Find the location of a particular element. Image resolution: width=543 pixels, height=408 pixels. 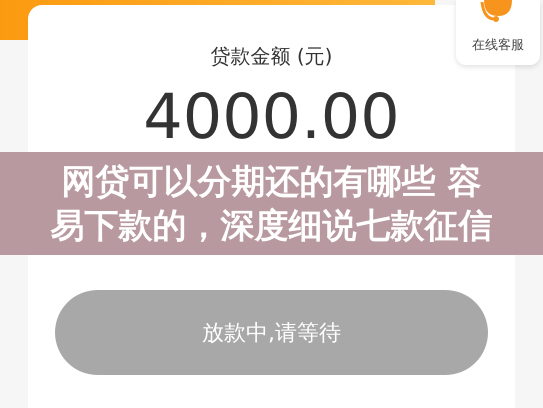

loan-amount: 4000.00 is located at coordinates (271, 117).